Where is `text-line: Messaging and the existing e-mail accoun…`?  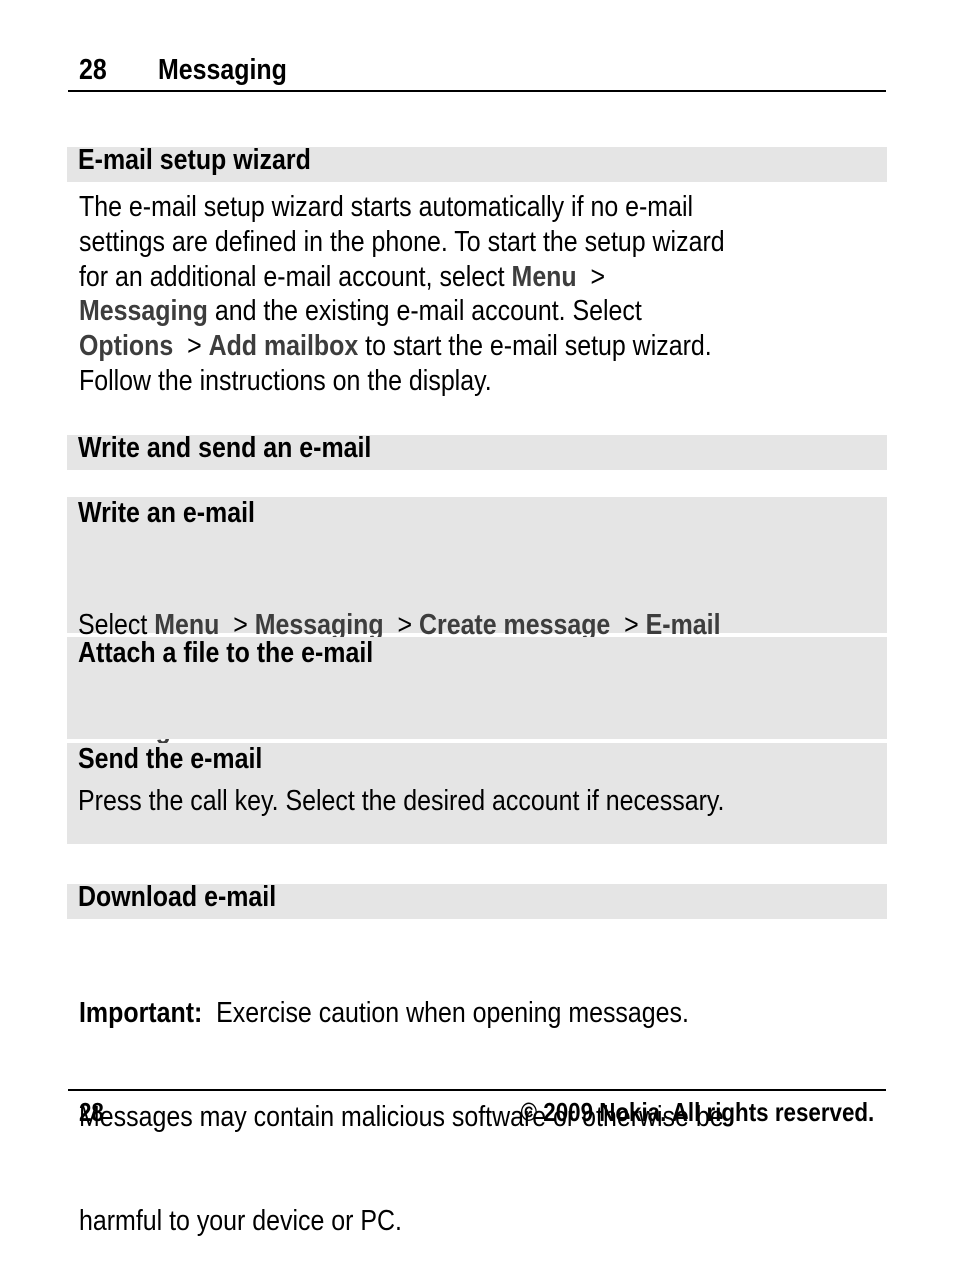 text-line: Messaging and the existing e-mail accoun… is located at coordinates (402, 311).